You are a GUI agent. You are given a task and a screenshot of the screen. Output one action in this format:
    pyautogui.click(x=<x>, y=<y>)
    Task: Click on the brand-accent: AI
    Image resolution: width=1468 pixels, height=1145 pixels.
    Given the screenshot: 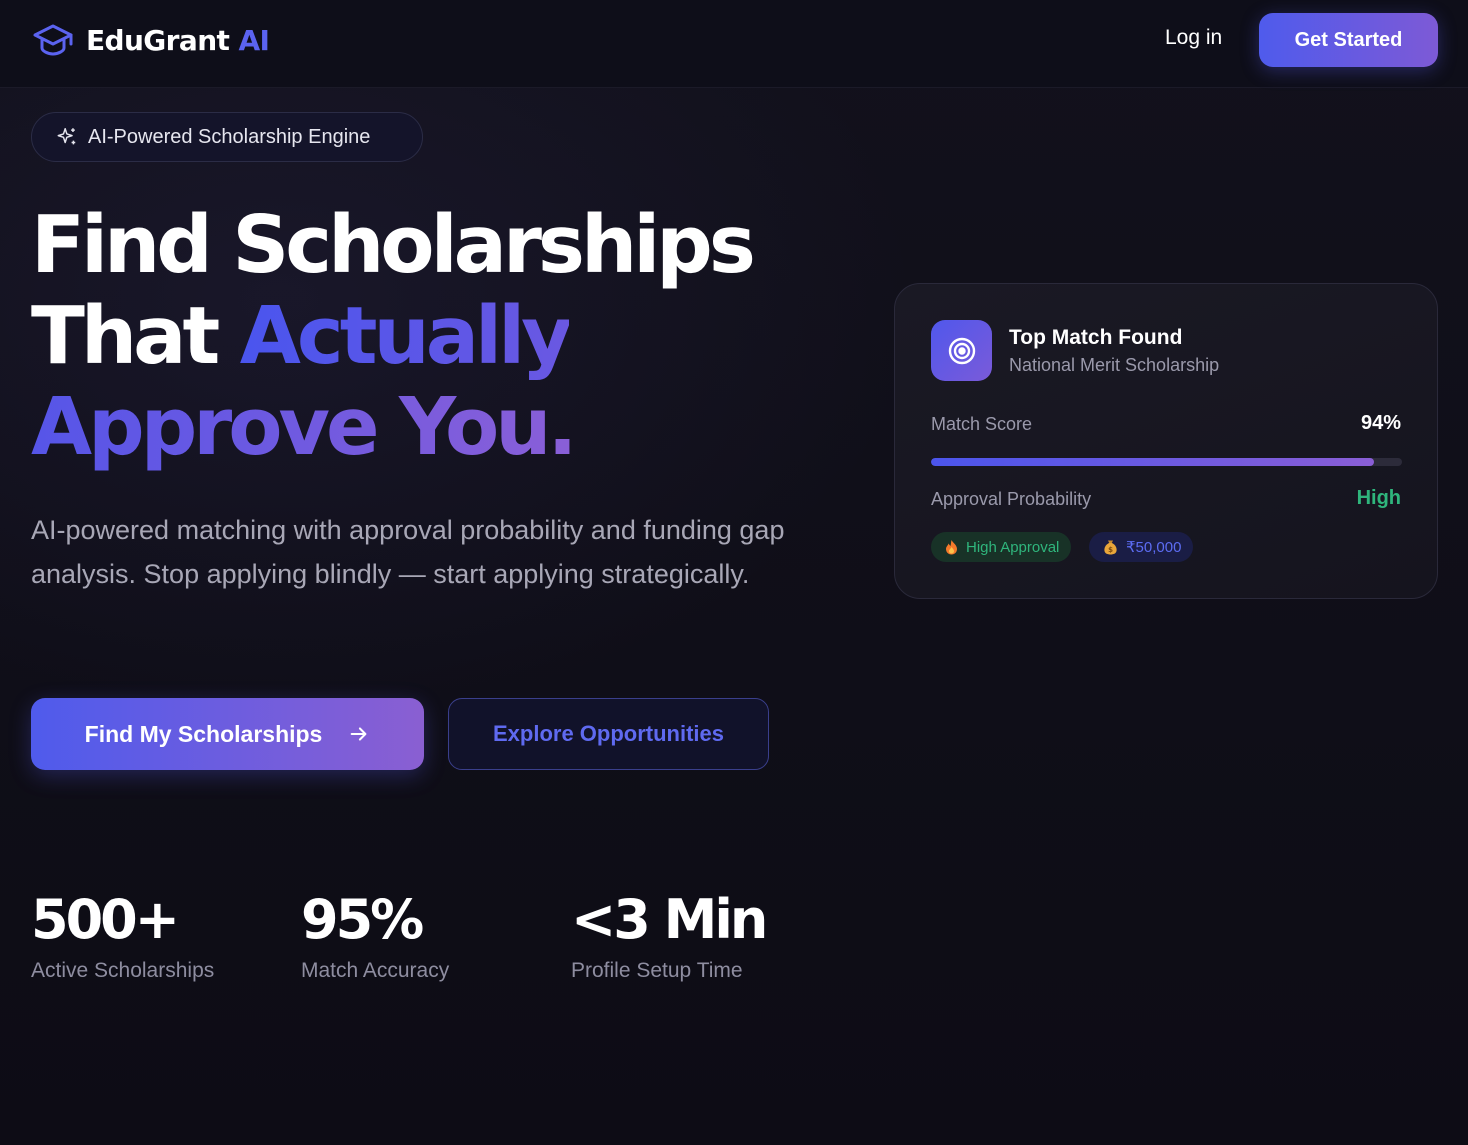 What is the action you would take?
    pyautogui.click(x=254, y=40)
    